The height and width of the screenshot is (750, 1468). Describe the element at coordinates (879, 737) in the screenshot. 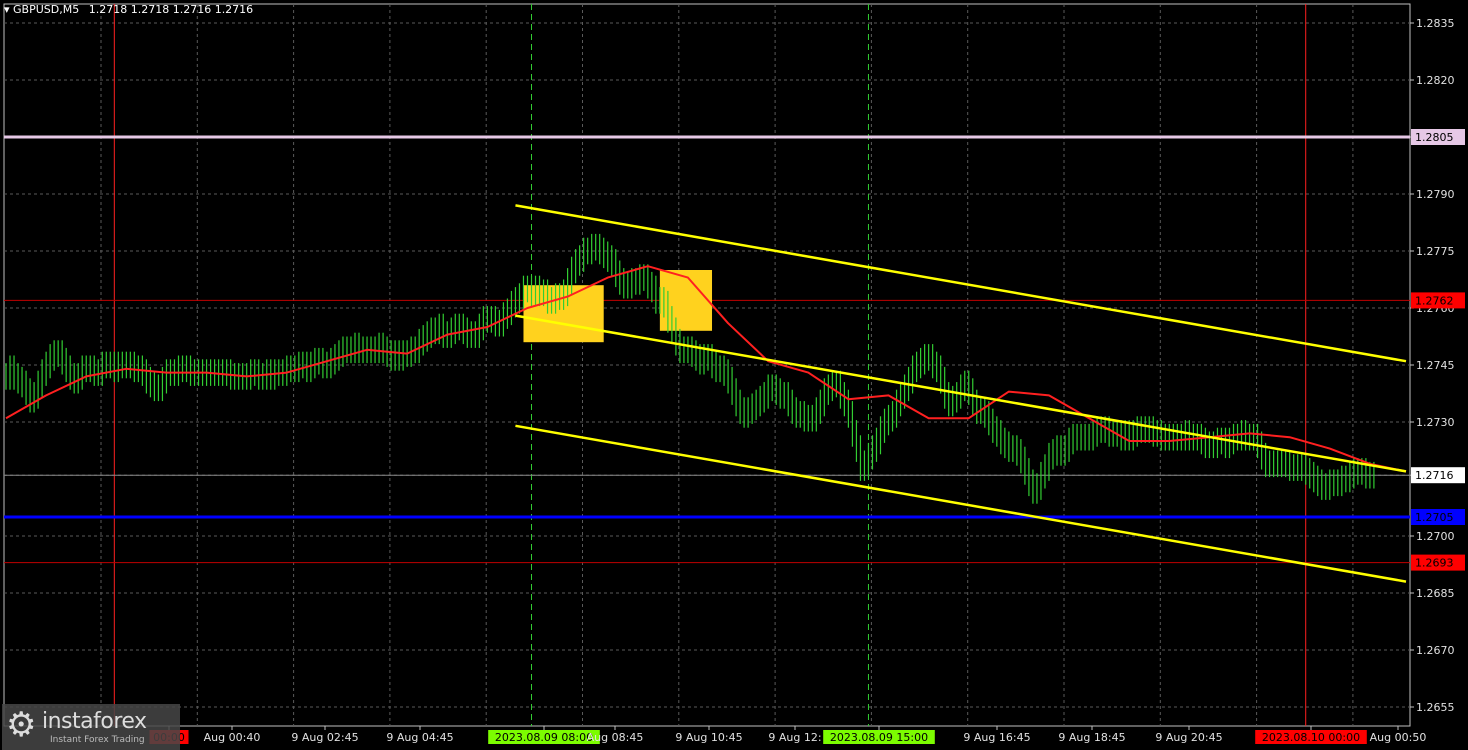

I see `x-tick-label: 2023.08.09 15:00` at that location.